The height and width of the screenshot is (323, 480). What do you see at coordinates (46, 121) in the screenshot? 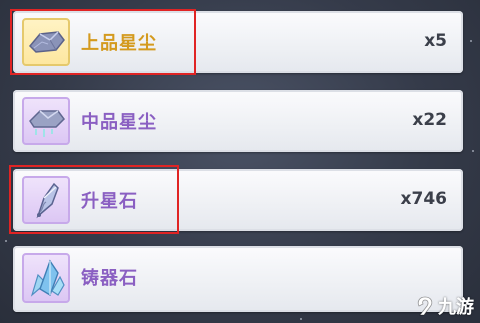
I see `gem-stardust-mid-icon` at bounding box center [46, 121].